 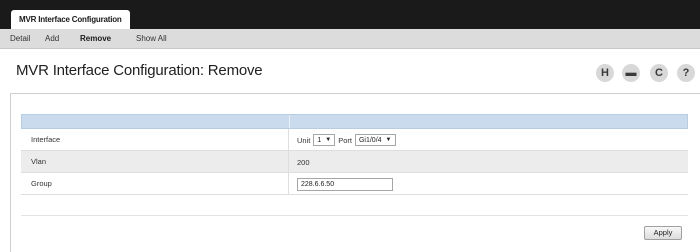 What do you see at coordinates (354, 121) in the screenshot?
I see `table-header` at bounding box center [354, 121].